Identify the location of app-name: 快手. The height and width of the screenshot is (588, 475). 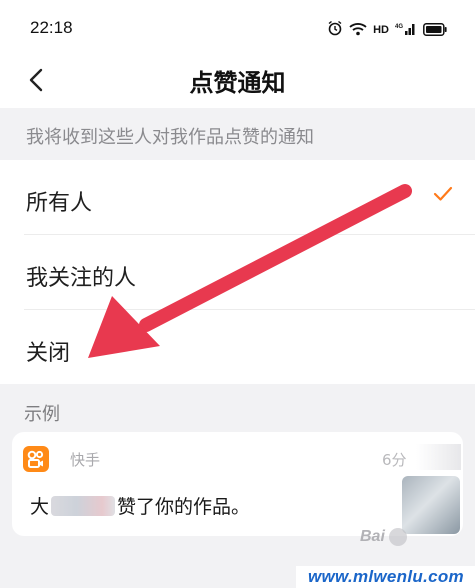
(85, 460).